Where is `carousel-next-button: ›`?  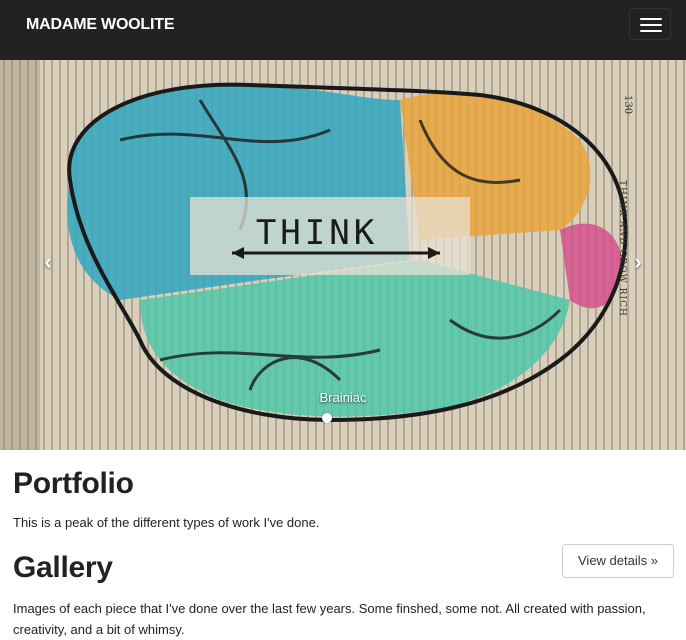
carousel-next-button: › is located at coordinates (638, 262).